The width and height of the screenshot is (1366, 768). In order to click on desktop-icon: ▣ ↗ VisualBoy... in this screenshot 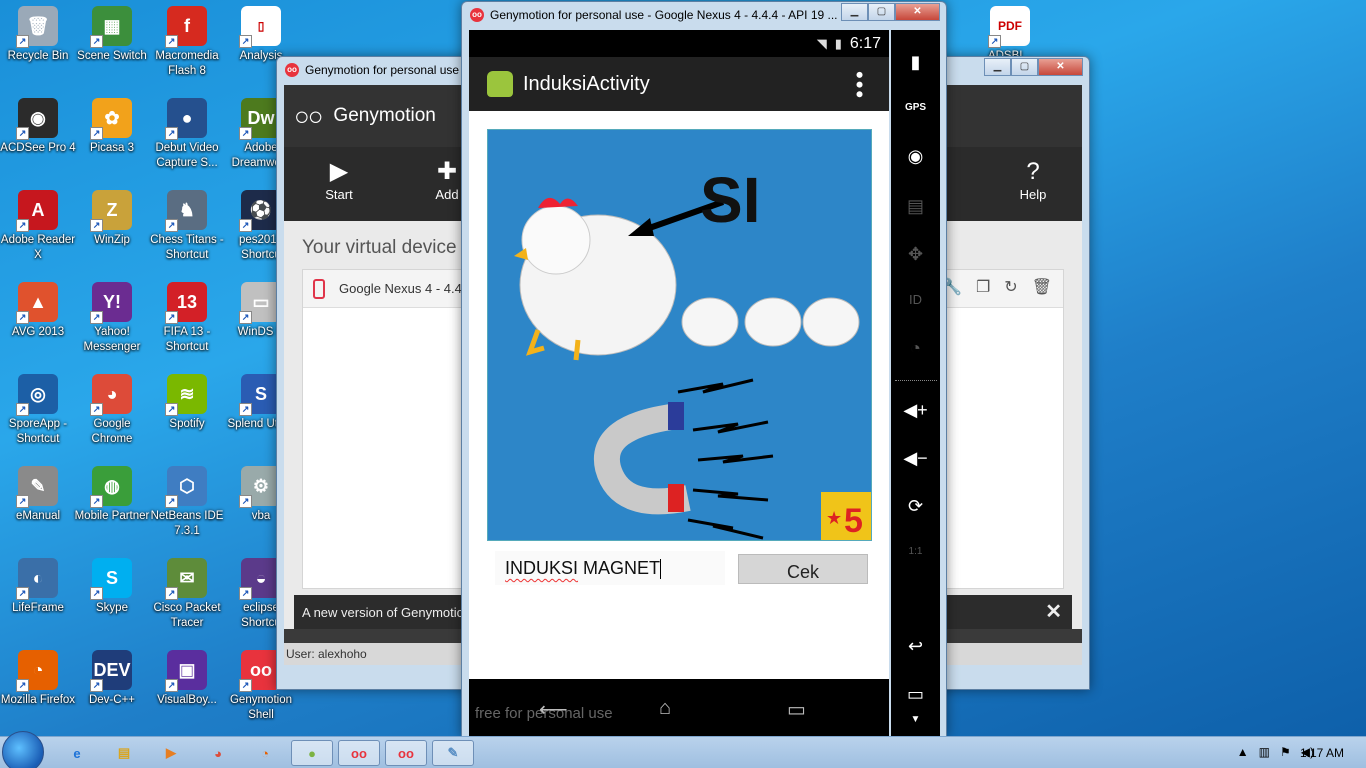, I will do `click(187, 679)`.